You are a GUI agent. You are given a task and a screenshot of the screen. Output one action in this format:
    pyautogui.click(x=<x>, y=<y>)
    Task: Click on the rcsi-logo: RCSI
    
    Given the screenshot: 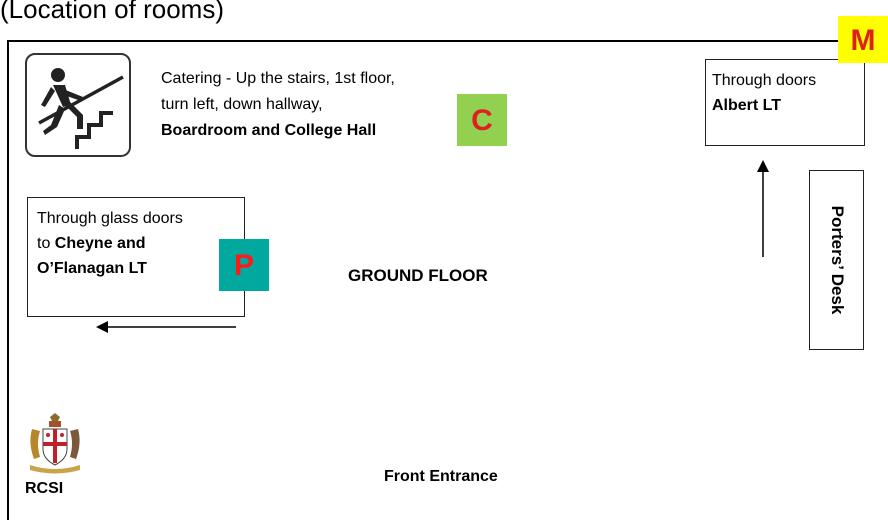 What is the action you would take?
    pyautogui.click(x=55, y=457)
    